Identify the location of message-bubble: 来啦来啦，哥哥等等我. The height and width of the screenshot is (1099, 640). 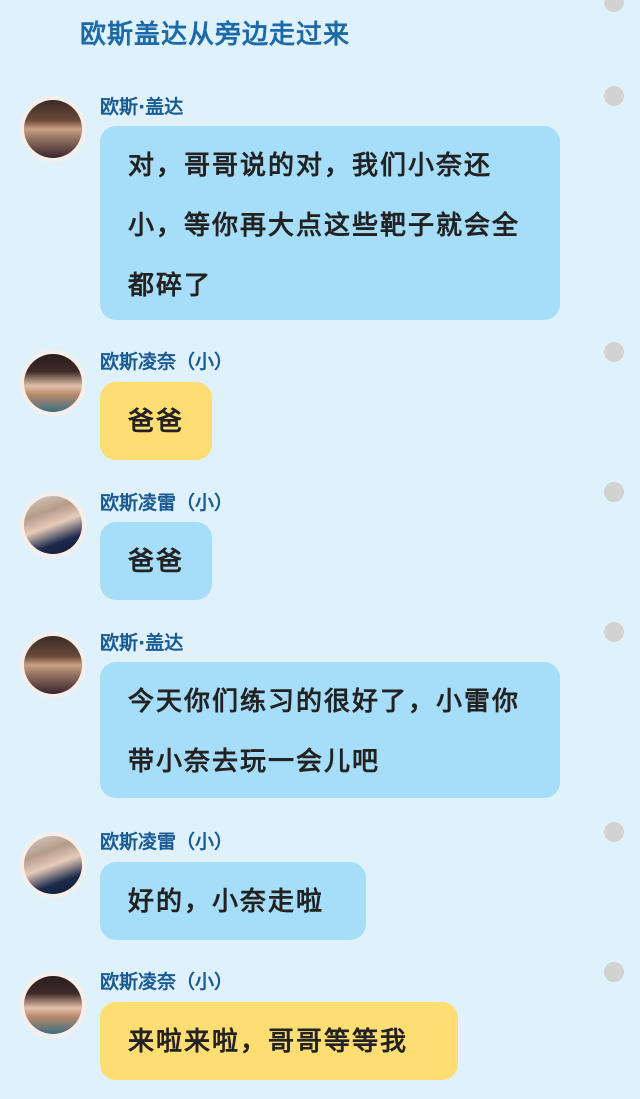
(279, 1041).